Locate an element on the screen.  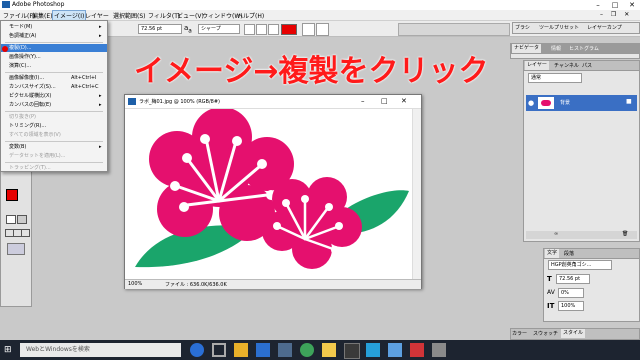
image-menu-item: カンバスサイズ(S)... Alt+Ctrl+C is located at coordinates (54, 87).